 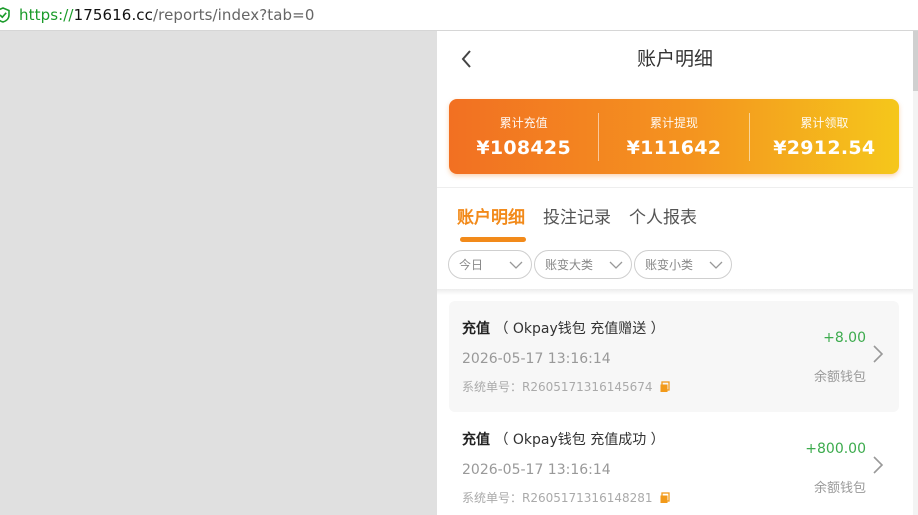 What do you see at coordinates (675, 187) in the screenshot?
I see `divider` at bounding box center [675, 187].